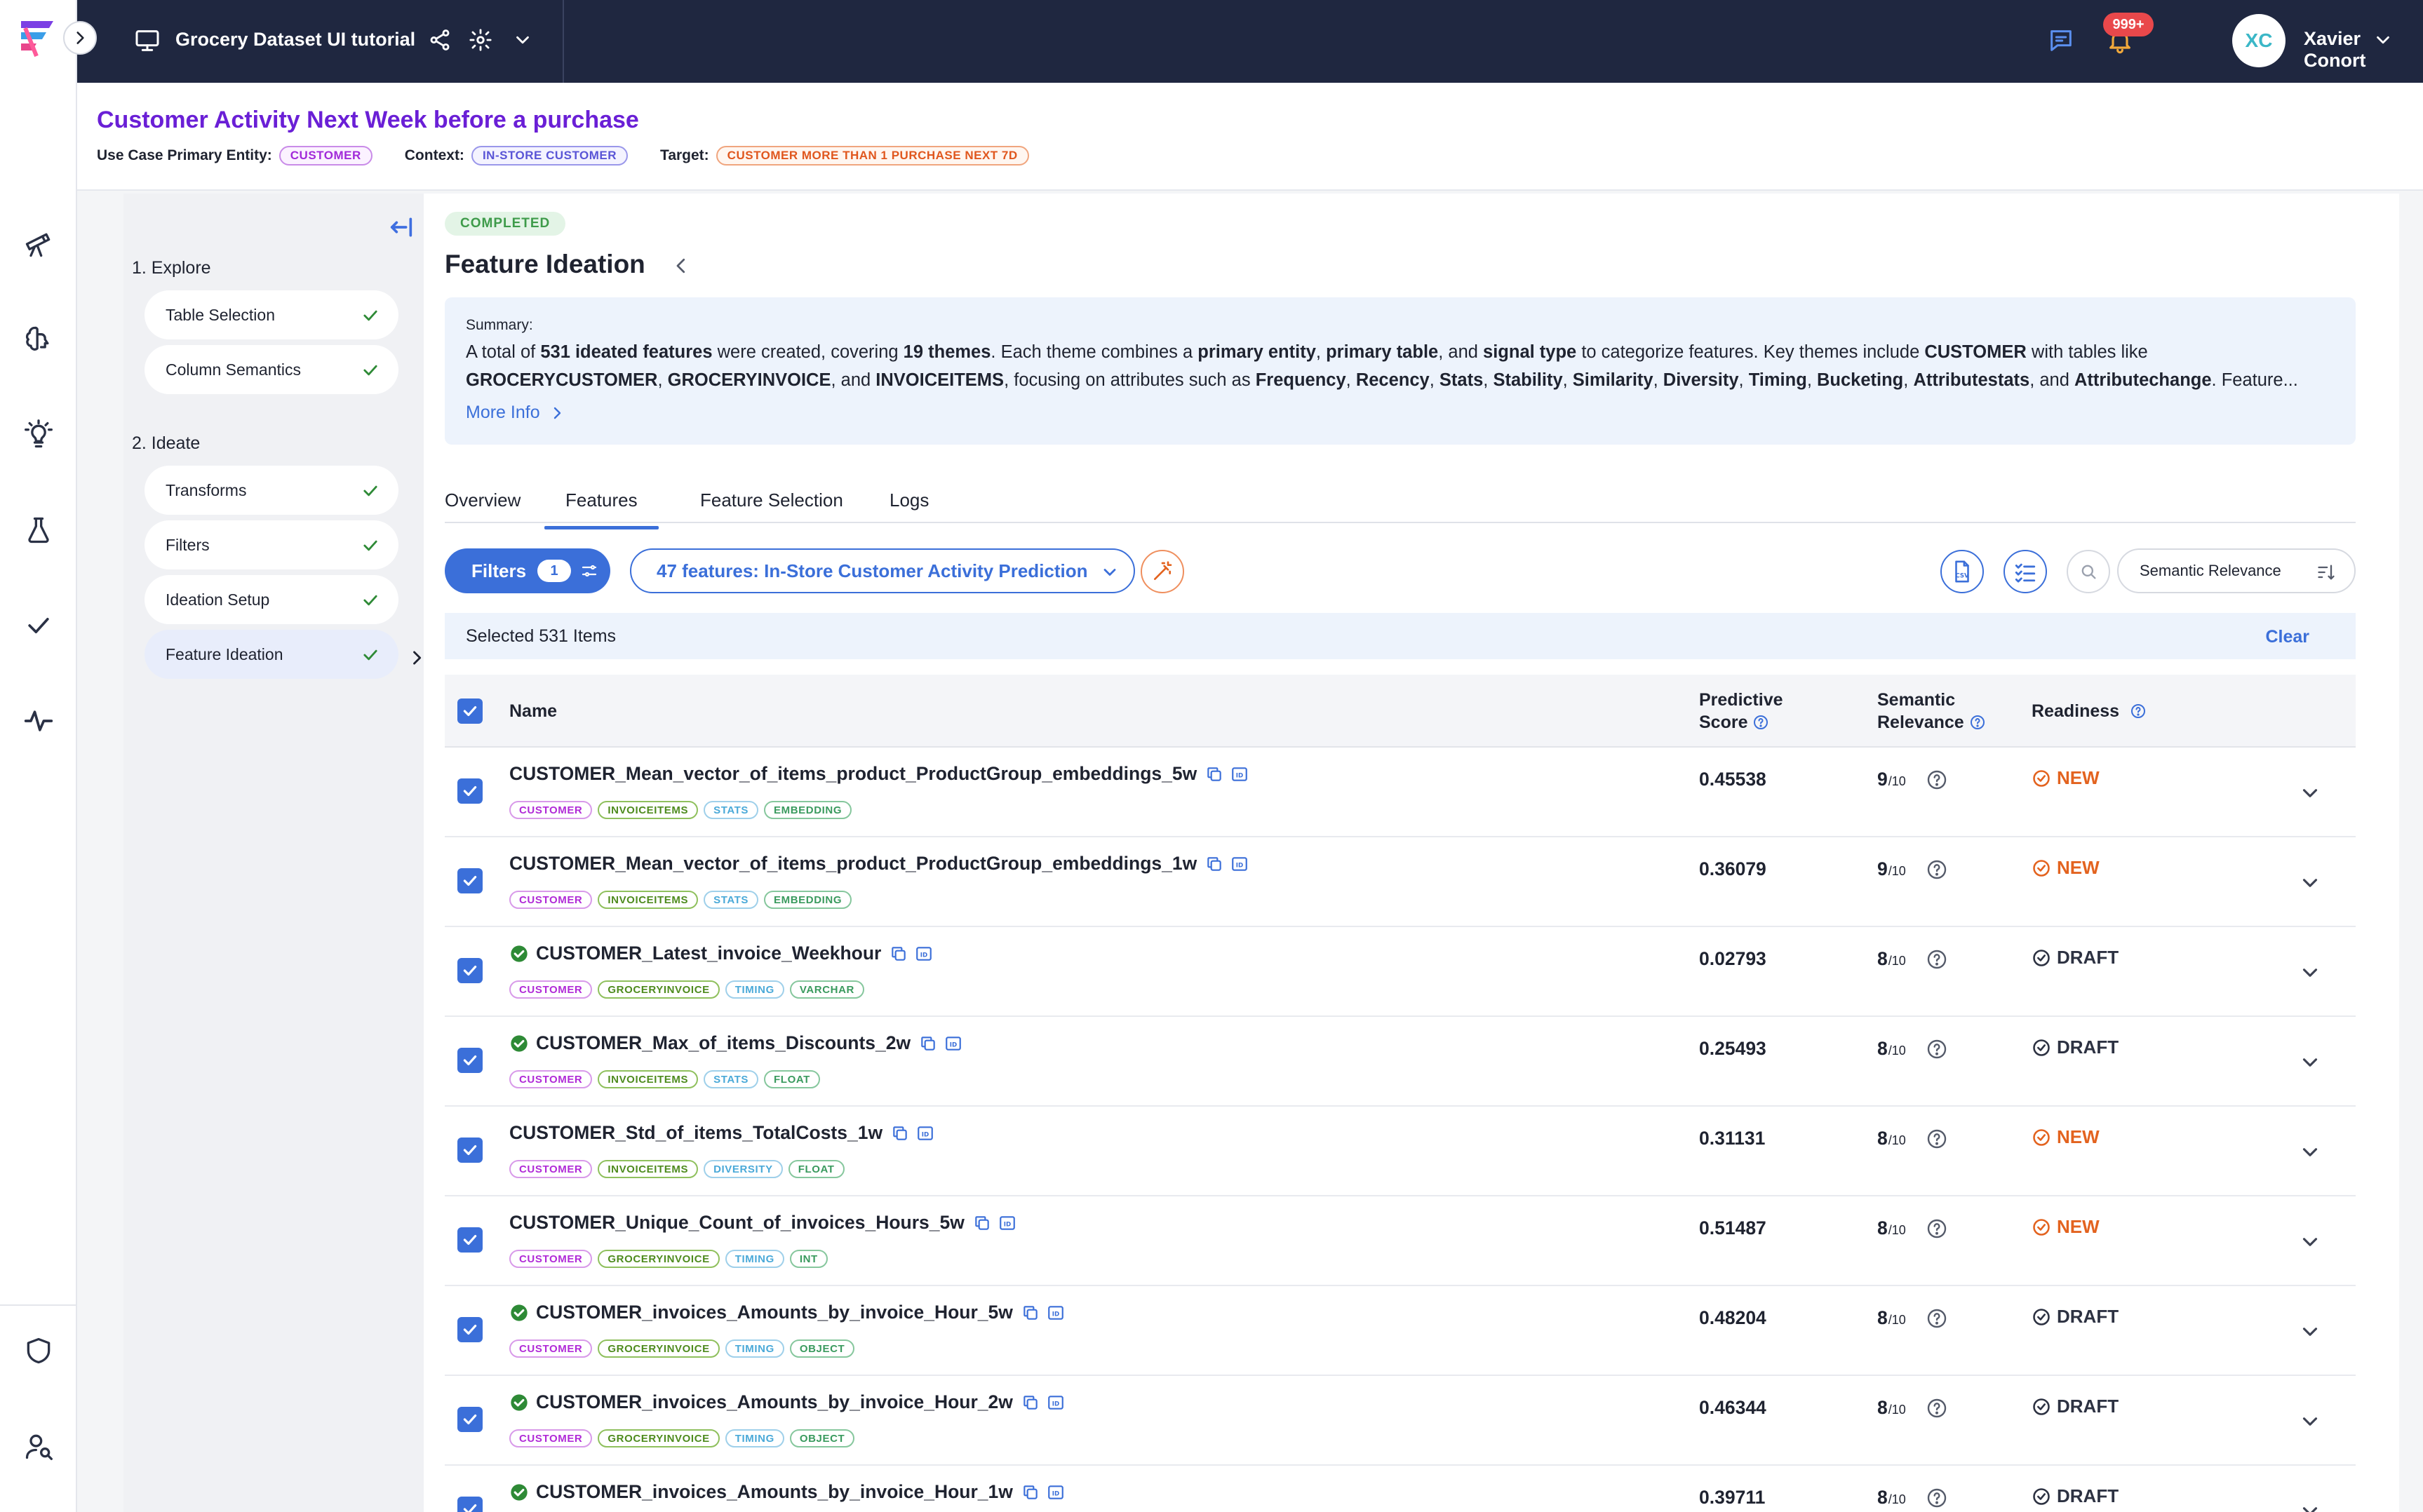 The image size is (2423, 1512). What do you see at coordinates (440, 40) in the screenshot?
I see `share-icon` at bounding box center [440, 40].